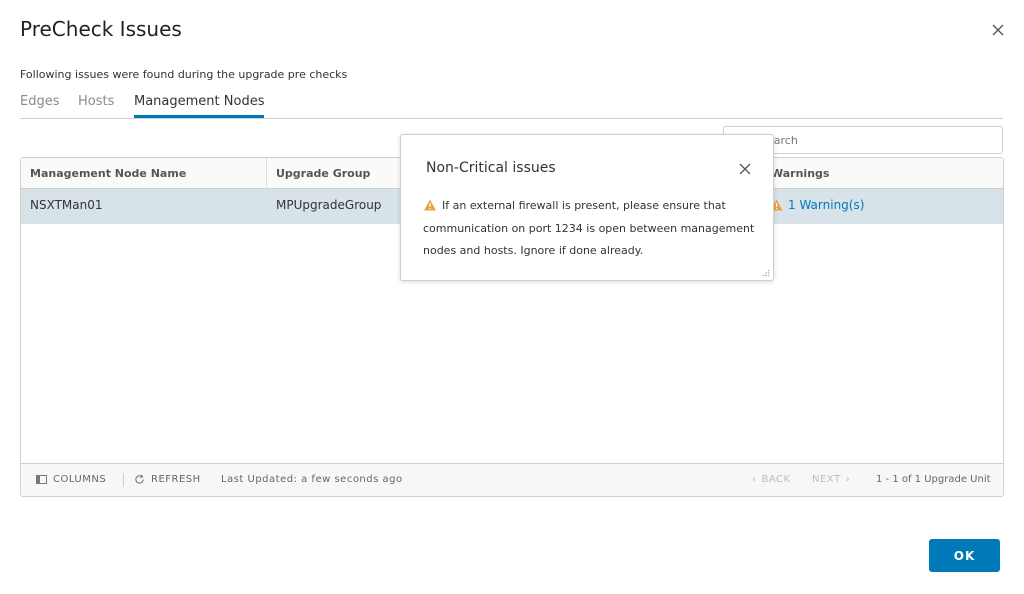 The height and width of the screenshot is (594, 1024). What do you see at coordinates (998, 30) in the screenshot?
I see `close-icon` at bounding box center [998, 30].